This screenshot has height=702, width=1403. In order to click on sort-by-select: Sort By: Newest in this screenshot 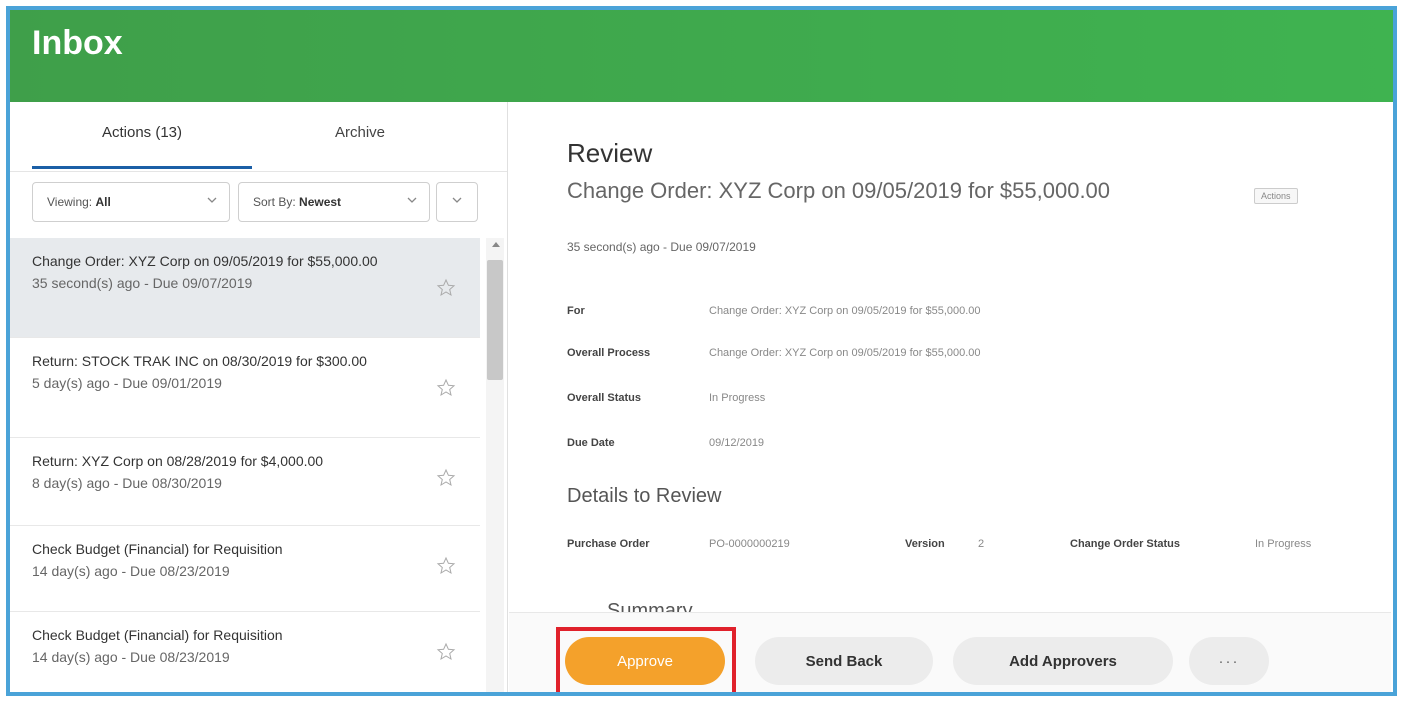, I will do `click(334, 202)`.